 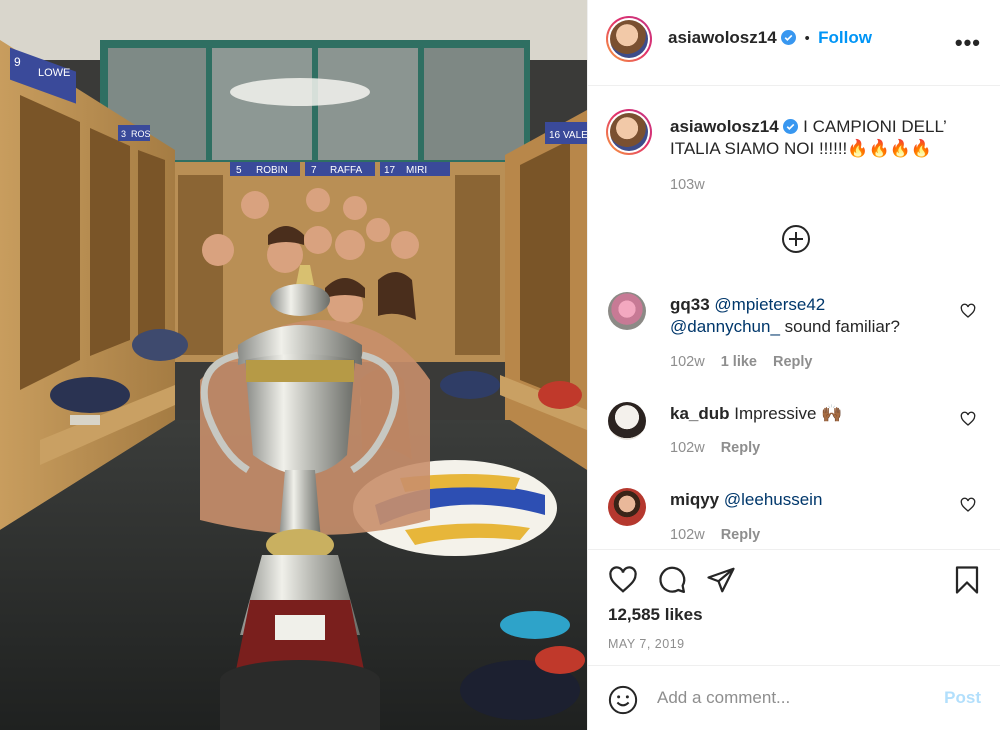 What do you see at coordinates (54, 73) in the screenshot?
I see `locker-label-lowe: LOWE` at bounding box center [54, 73].